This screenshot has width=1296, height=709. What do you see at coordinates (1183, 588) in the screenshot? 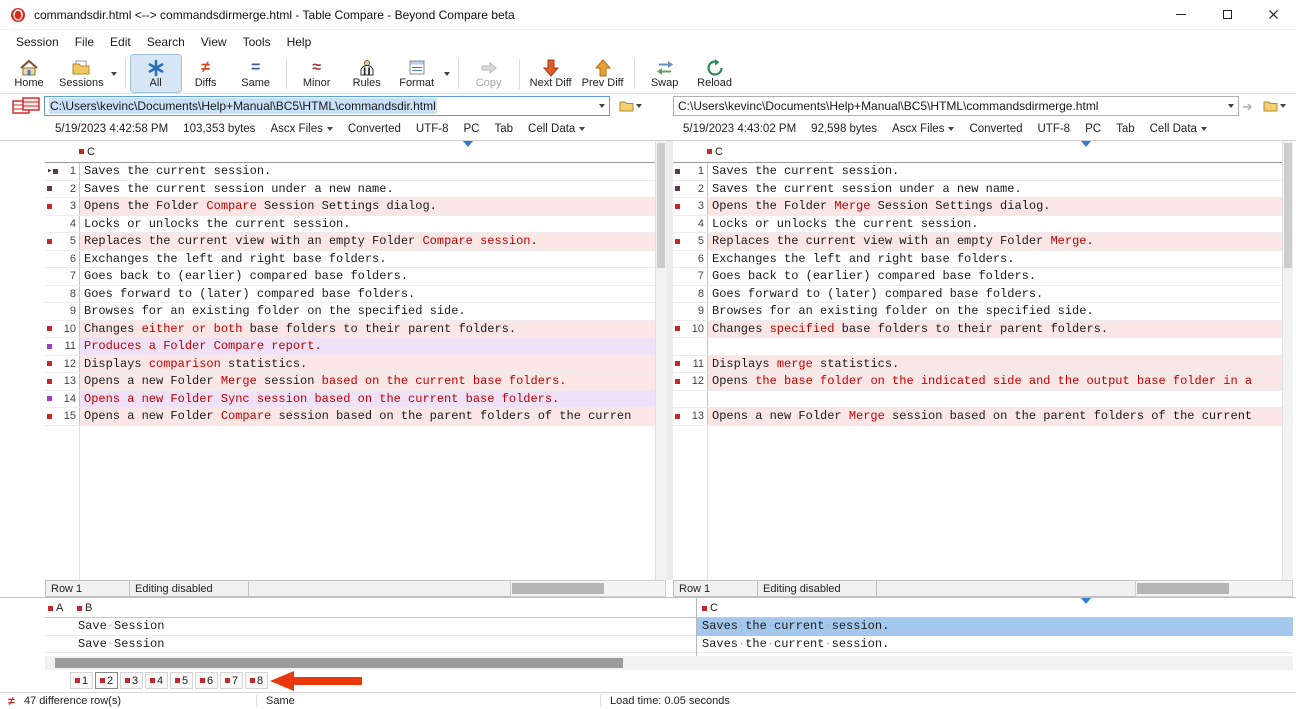
I see `right-pane-hscroll-thumb` at bounding box center [1183, 588].